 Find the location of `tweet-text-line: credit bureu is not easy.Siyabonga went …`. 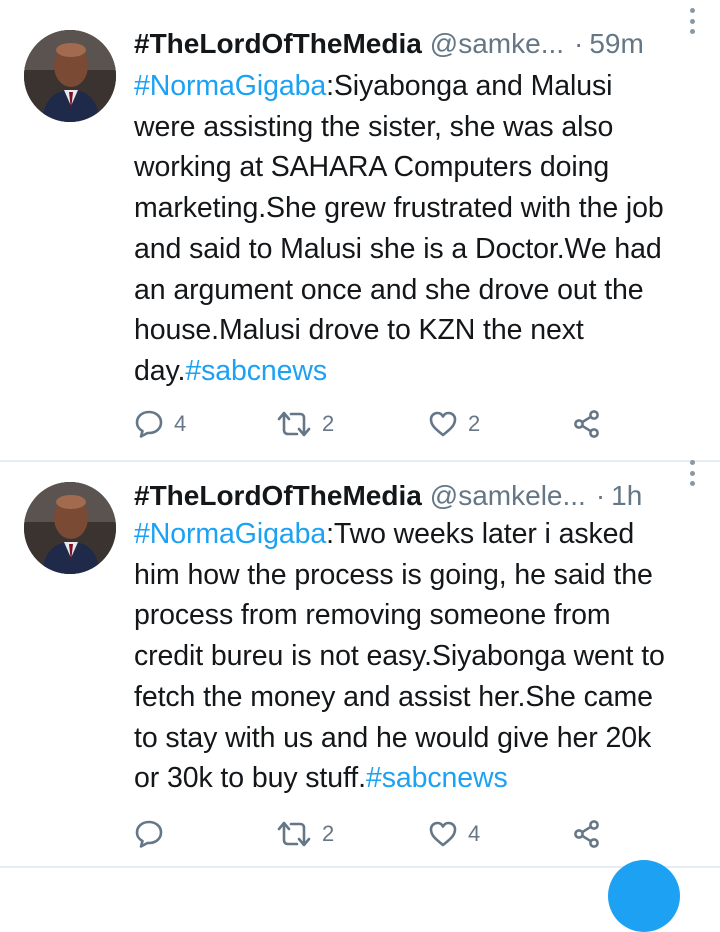

tweet-text-line: credit bureu is not easy.Siyabonga went … is located at coordinates (420, 656).